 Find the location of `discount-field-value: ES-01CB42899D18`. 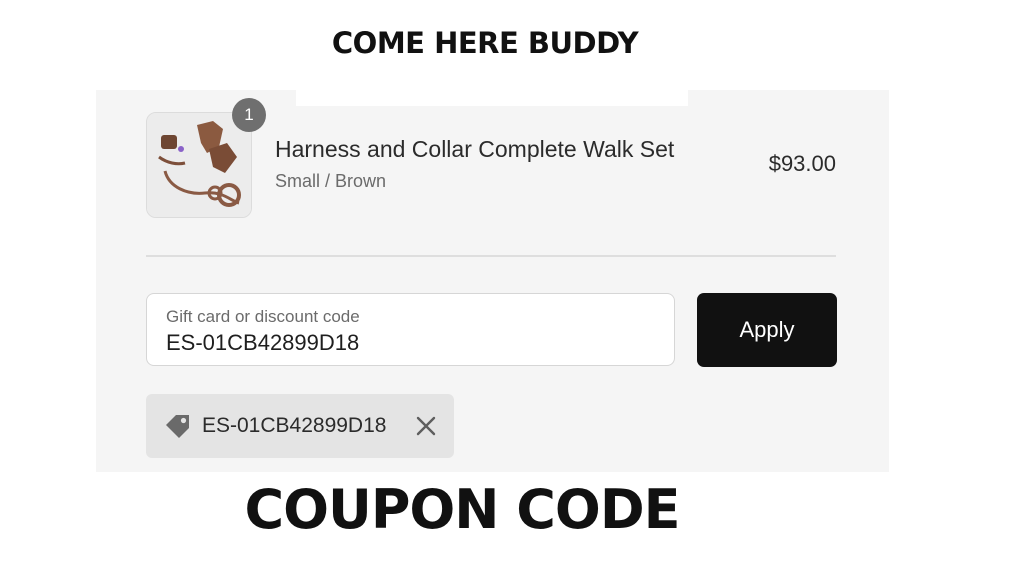

discount-field-value: ES-01CB42899D18 is located at coordinates (262, 343).